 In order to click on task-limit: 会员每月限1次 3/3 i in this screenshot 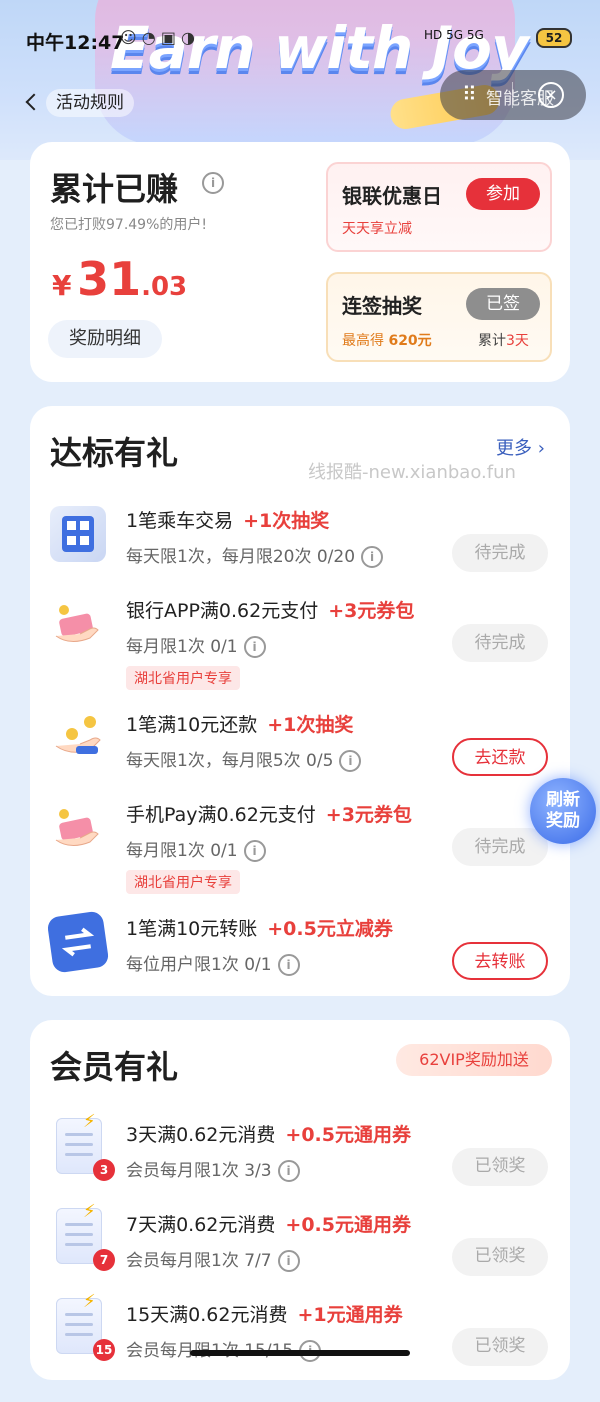, I will do `click(213, 1169)`.